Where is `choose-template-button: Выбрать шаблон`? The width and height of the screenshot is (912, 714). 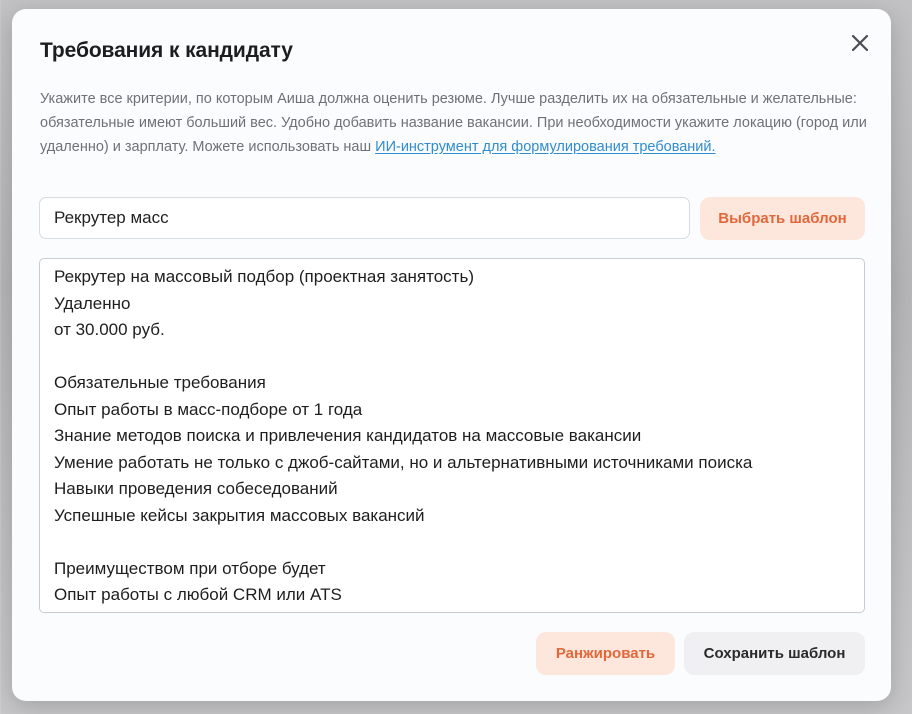 choose-template-button: Выбрать шаблон is located at coordinates (782, 218).